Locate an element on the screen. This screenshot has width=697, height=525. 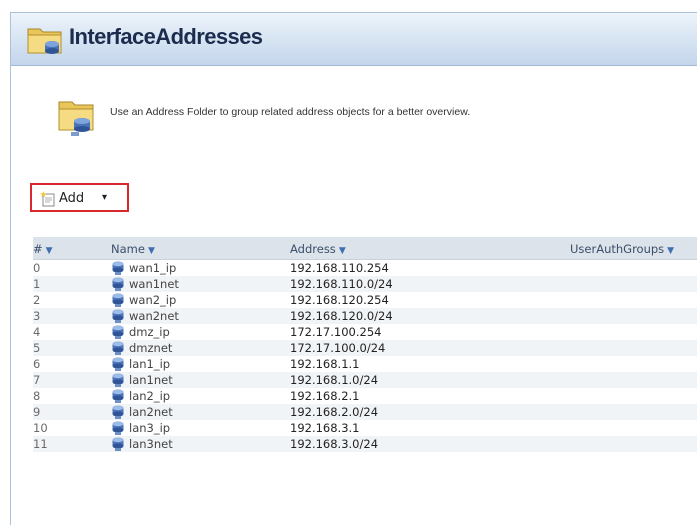
row-address: 192.168.110.0/24 is located at coordinates (341, 284).